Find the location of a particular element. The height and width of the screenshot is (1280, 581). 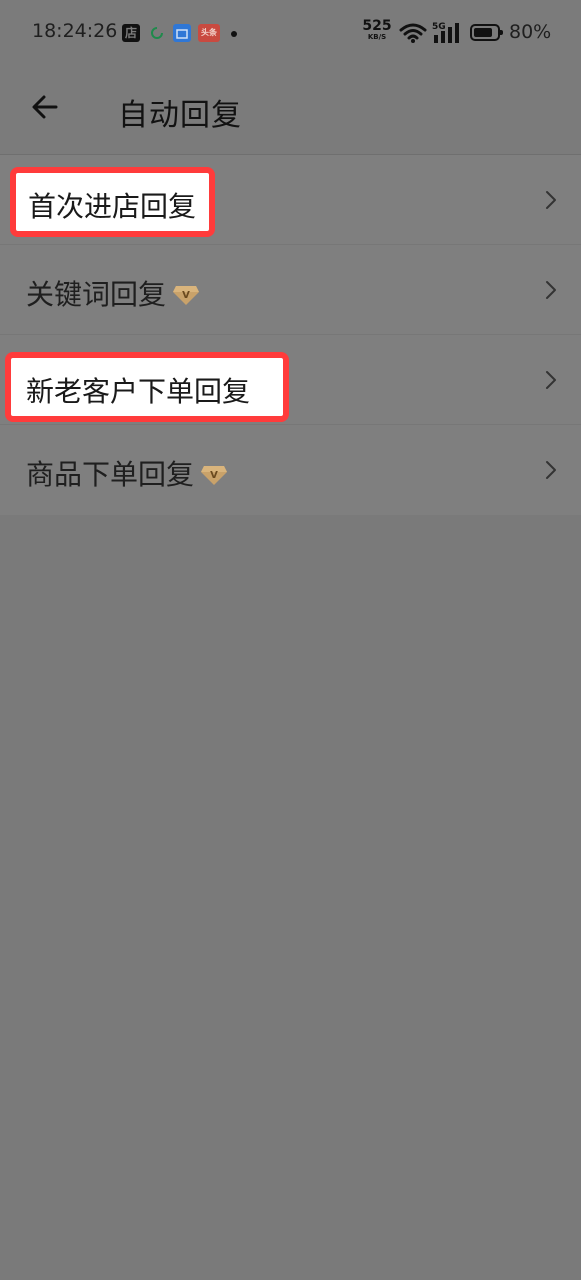

shop-icon: 店 is located at coordinates (131, 33).